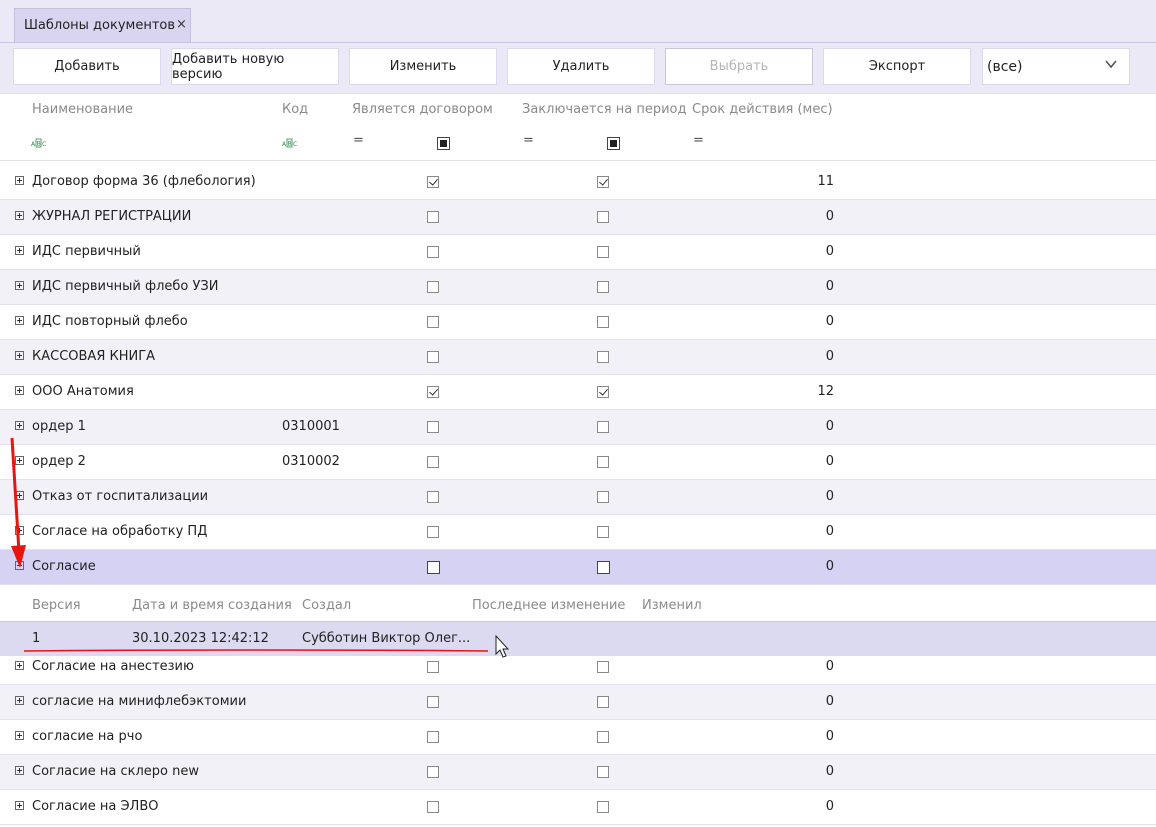 The height and width of the screenshot is (827, 1156). I want to click on col-contract-header: Является договором, so click(422, 109).